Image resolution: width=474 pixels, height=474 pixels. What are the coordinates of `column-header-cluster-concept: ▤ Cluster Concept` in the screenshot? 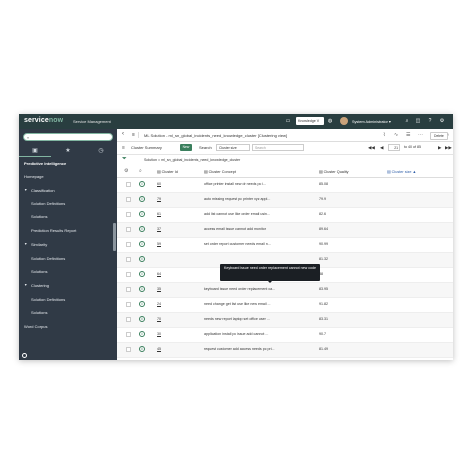 It's located at (220, 171).